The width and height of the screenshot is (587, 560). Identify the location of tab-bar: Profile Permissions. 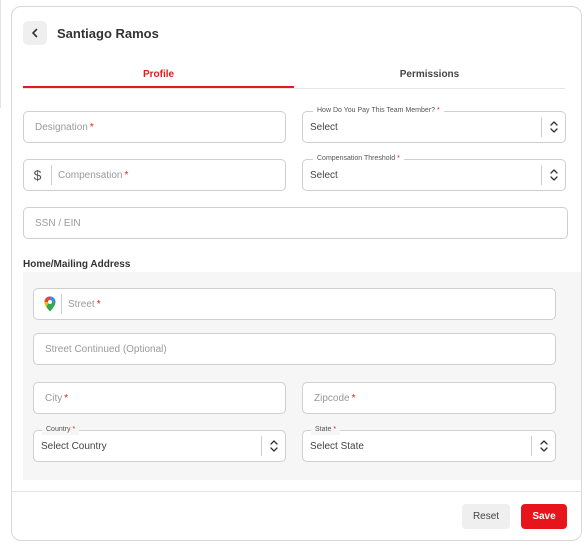
(294, 76).